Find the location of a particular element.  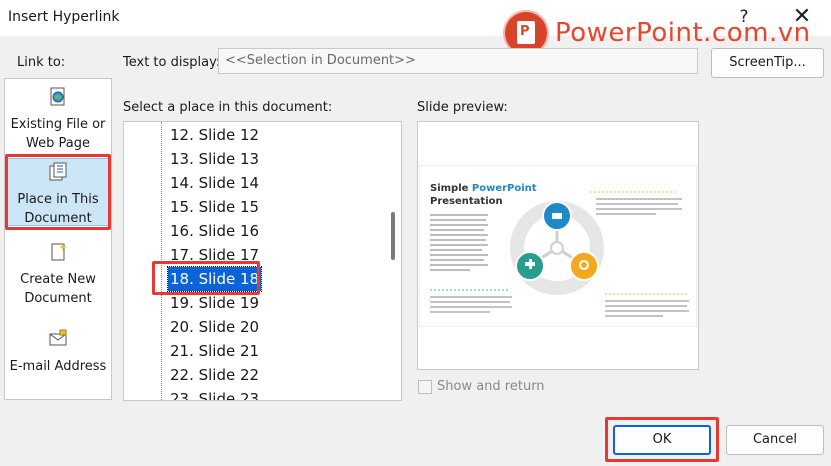

slide-graphic: Simple PowerPoint Presentation is located at coordinates (559, 250).